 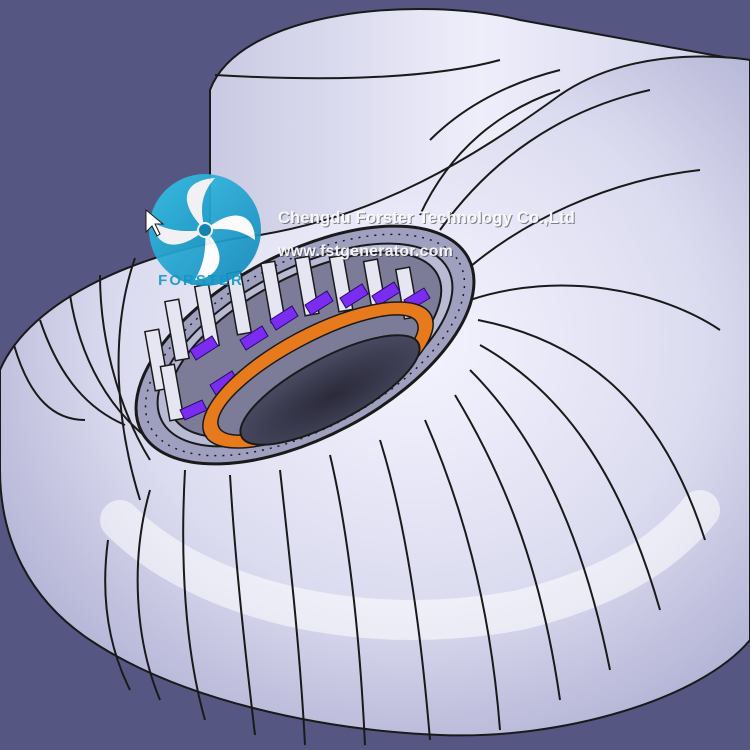 What do you see at coordinates (365, 251) in the screenshot?
I see `website-url: www.fstgenerator.com` at bounding box center [365, 251].